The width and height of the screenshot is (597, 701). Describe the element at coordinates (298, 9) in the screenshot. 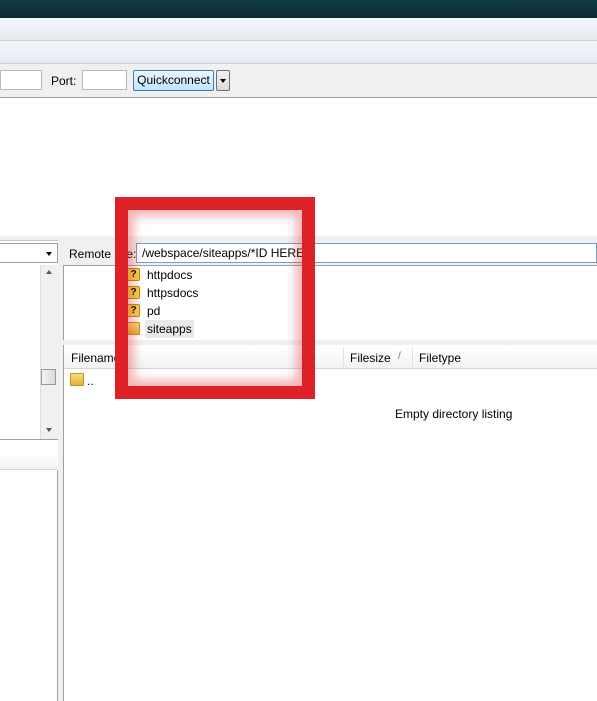

I see `window-title-bar` at that location.